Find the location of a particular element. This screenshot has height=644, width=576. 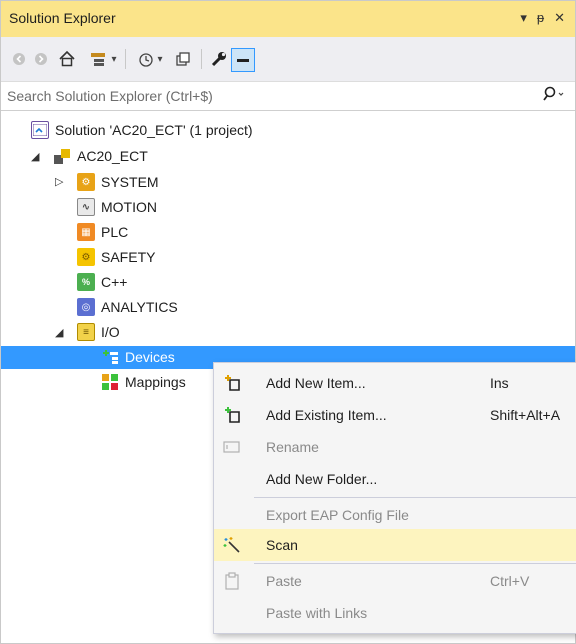

menu-item-add-existing-item: Add Existing Item... Shift+Alt+A is located at coordinates (395, 415).